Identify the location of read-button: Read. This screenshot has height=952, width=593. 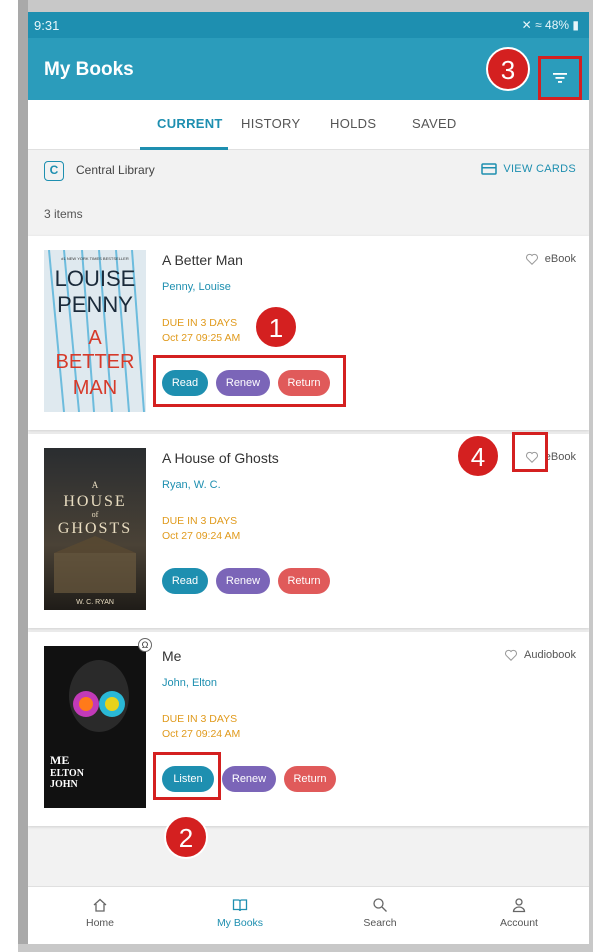
(185, 581).